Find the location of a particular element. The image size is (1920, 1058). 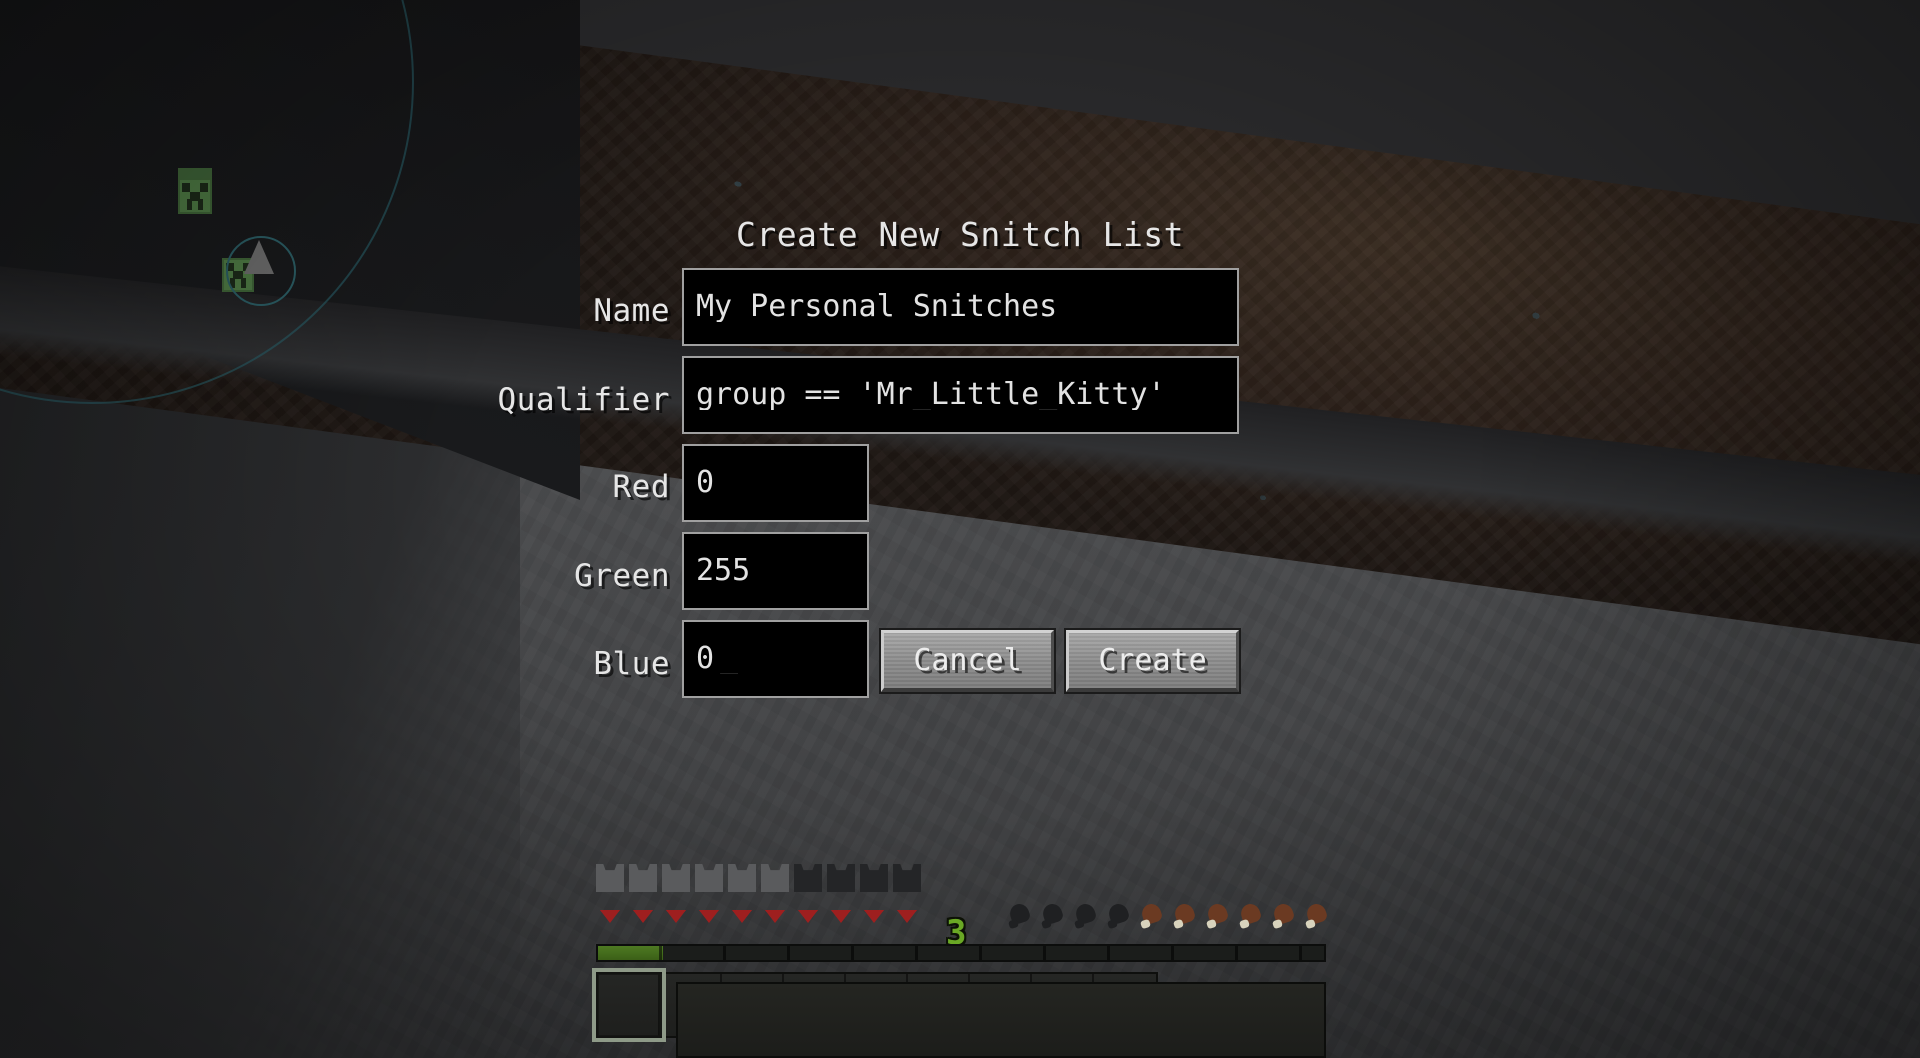

qualifier-input: group == 'Mr_Little_Kitty' is located at coordinates (960, 395).